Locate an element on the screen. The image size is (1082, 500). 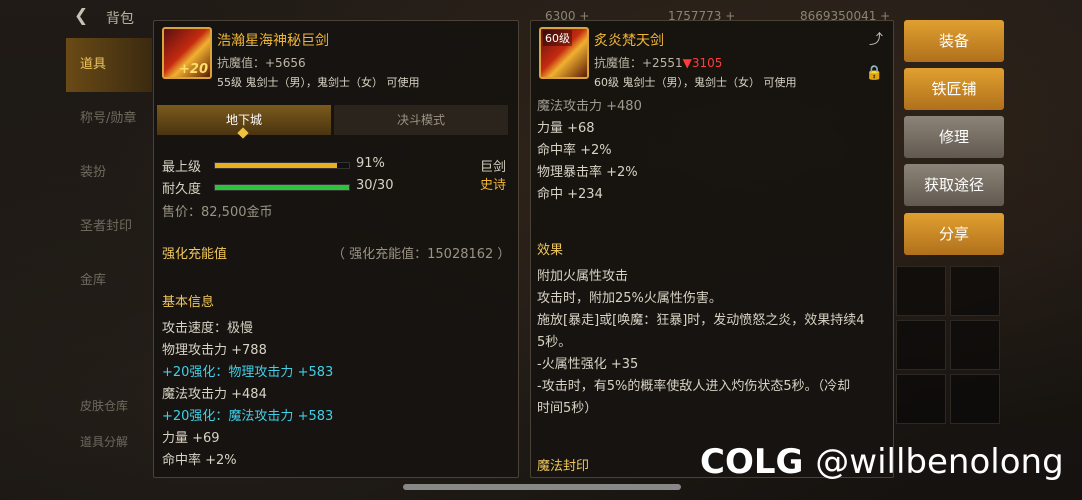
sidebar-item-props: 道具 is located at coordinates (109, 65).